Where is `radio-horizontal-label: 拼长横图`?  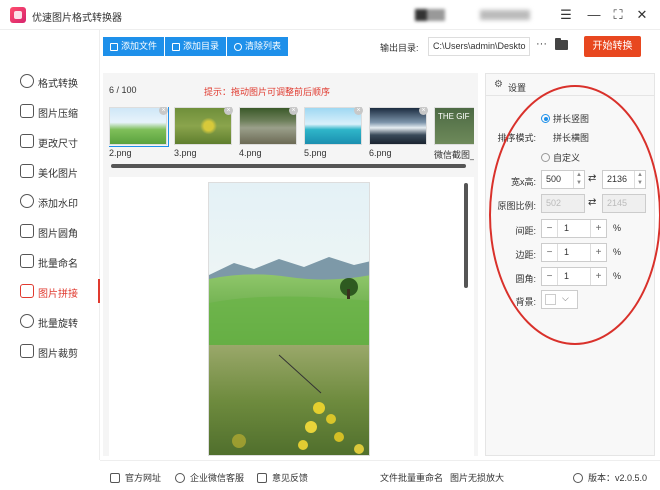 radio-horizontal-label: 拼长横图 is located at coordinates (571, 138).